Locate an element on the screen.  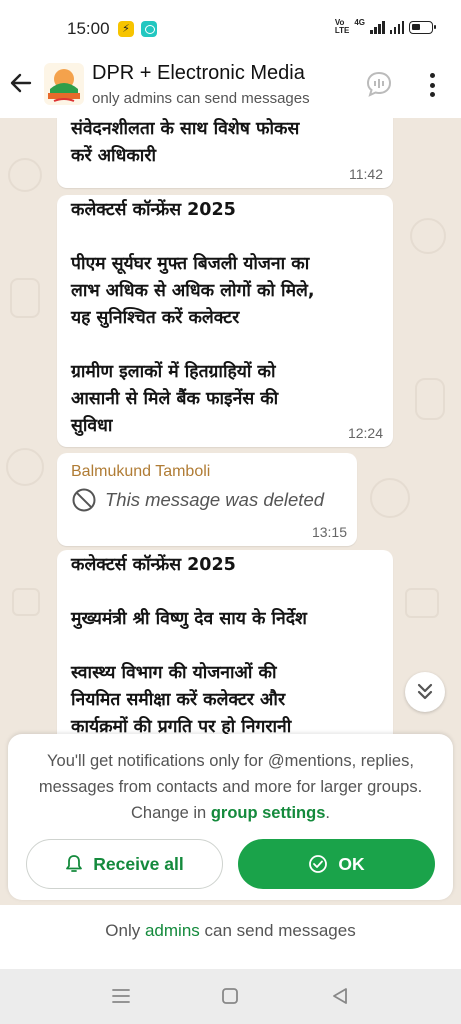
sender-name: Balmukund Tamboli is located at coordinates (207, 467).